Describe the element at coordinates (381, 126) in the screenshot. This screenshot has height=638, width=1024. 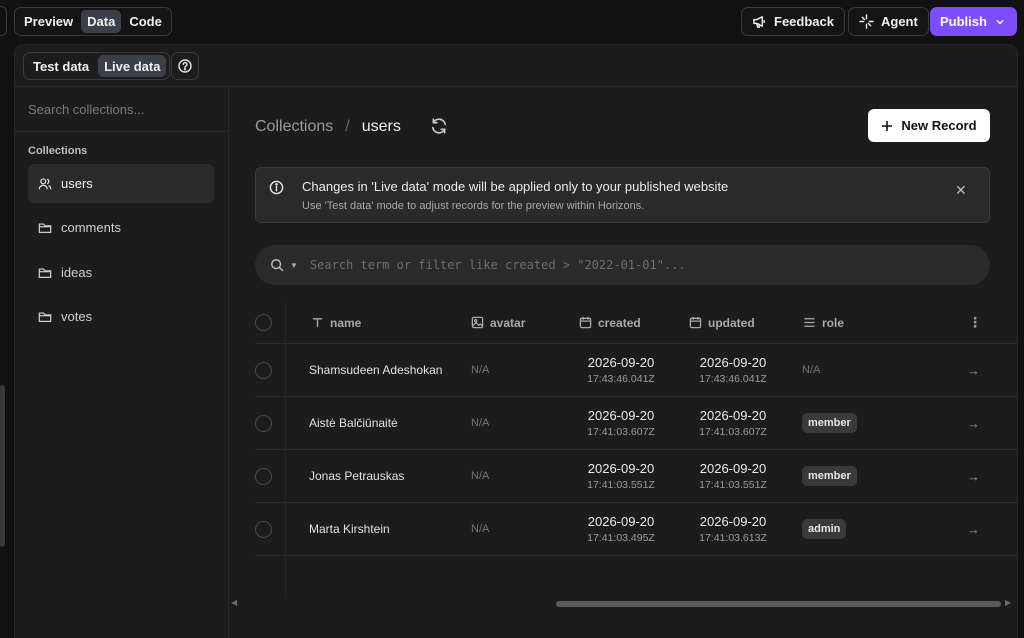
I see `breadcrumb-current: users` at that location.